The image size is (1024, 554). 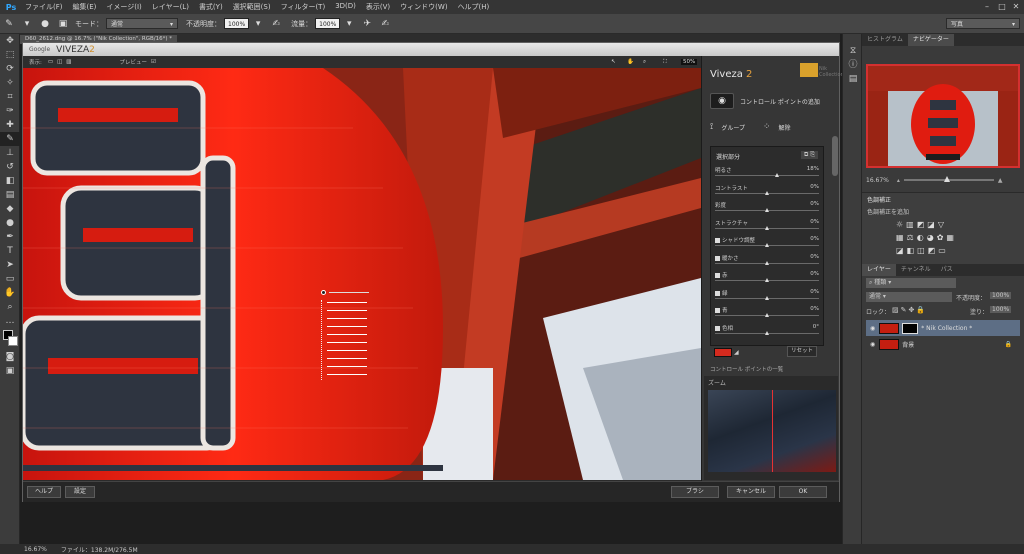 What do you see at coordinates (1001, 295) in the screenshot?
I see `layer-opacity-value: 100%` at bounding box center [1001, 295].